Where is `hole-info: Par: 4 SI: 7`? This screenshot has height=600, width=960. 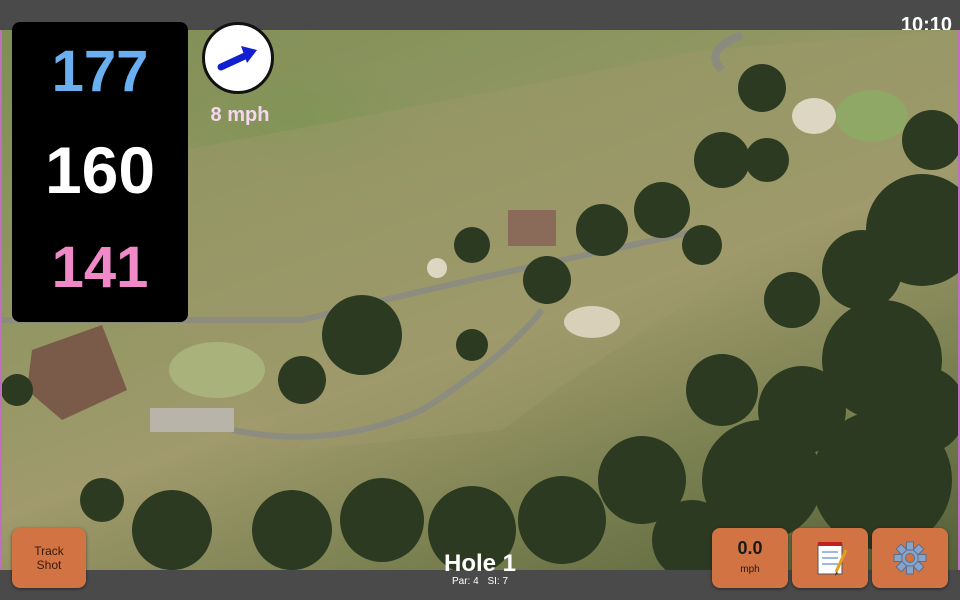
hole-info: Par: 4 SI: 7 is located at coordinates (480, 581).